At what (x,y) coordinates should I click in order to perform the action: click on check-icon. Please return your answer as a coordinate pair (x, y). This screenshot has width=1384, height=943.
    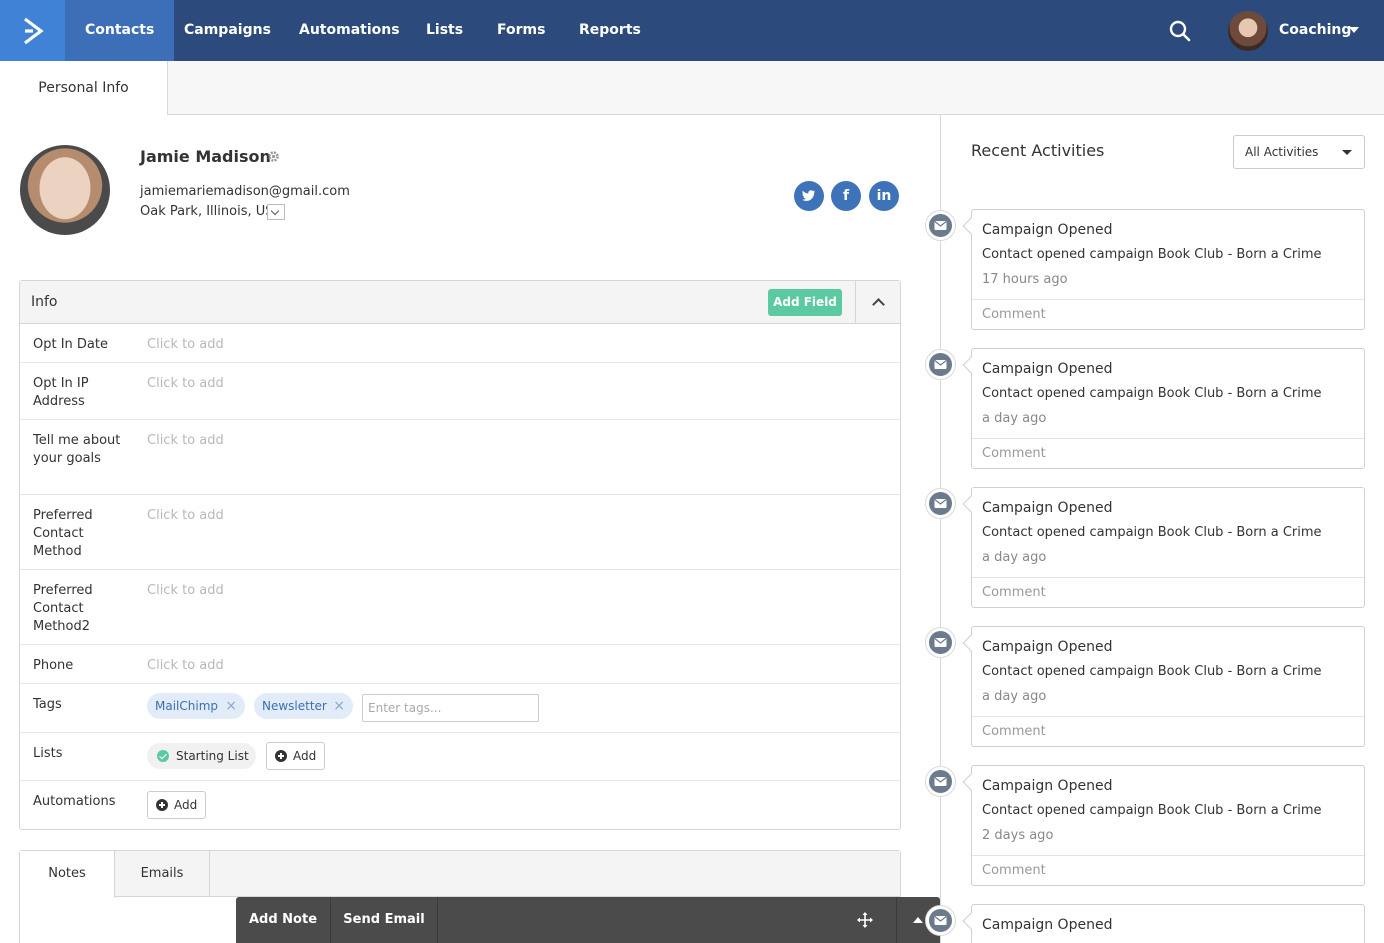
    Looking at the image, I should click on (163, 756).